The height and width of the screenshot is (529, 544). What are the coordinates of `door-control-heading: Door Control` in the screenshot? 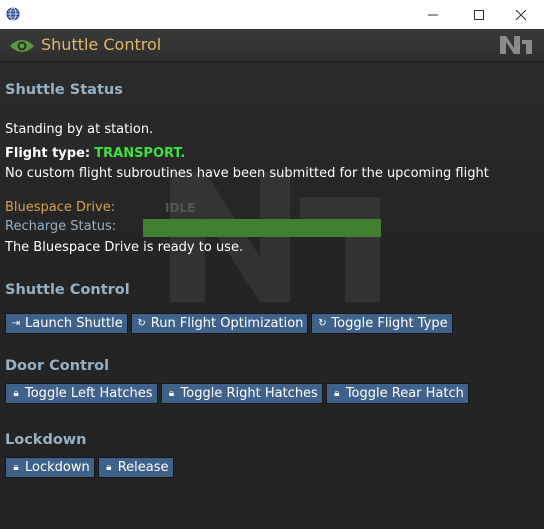 It's located at (57, 366).